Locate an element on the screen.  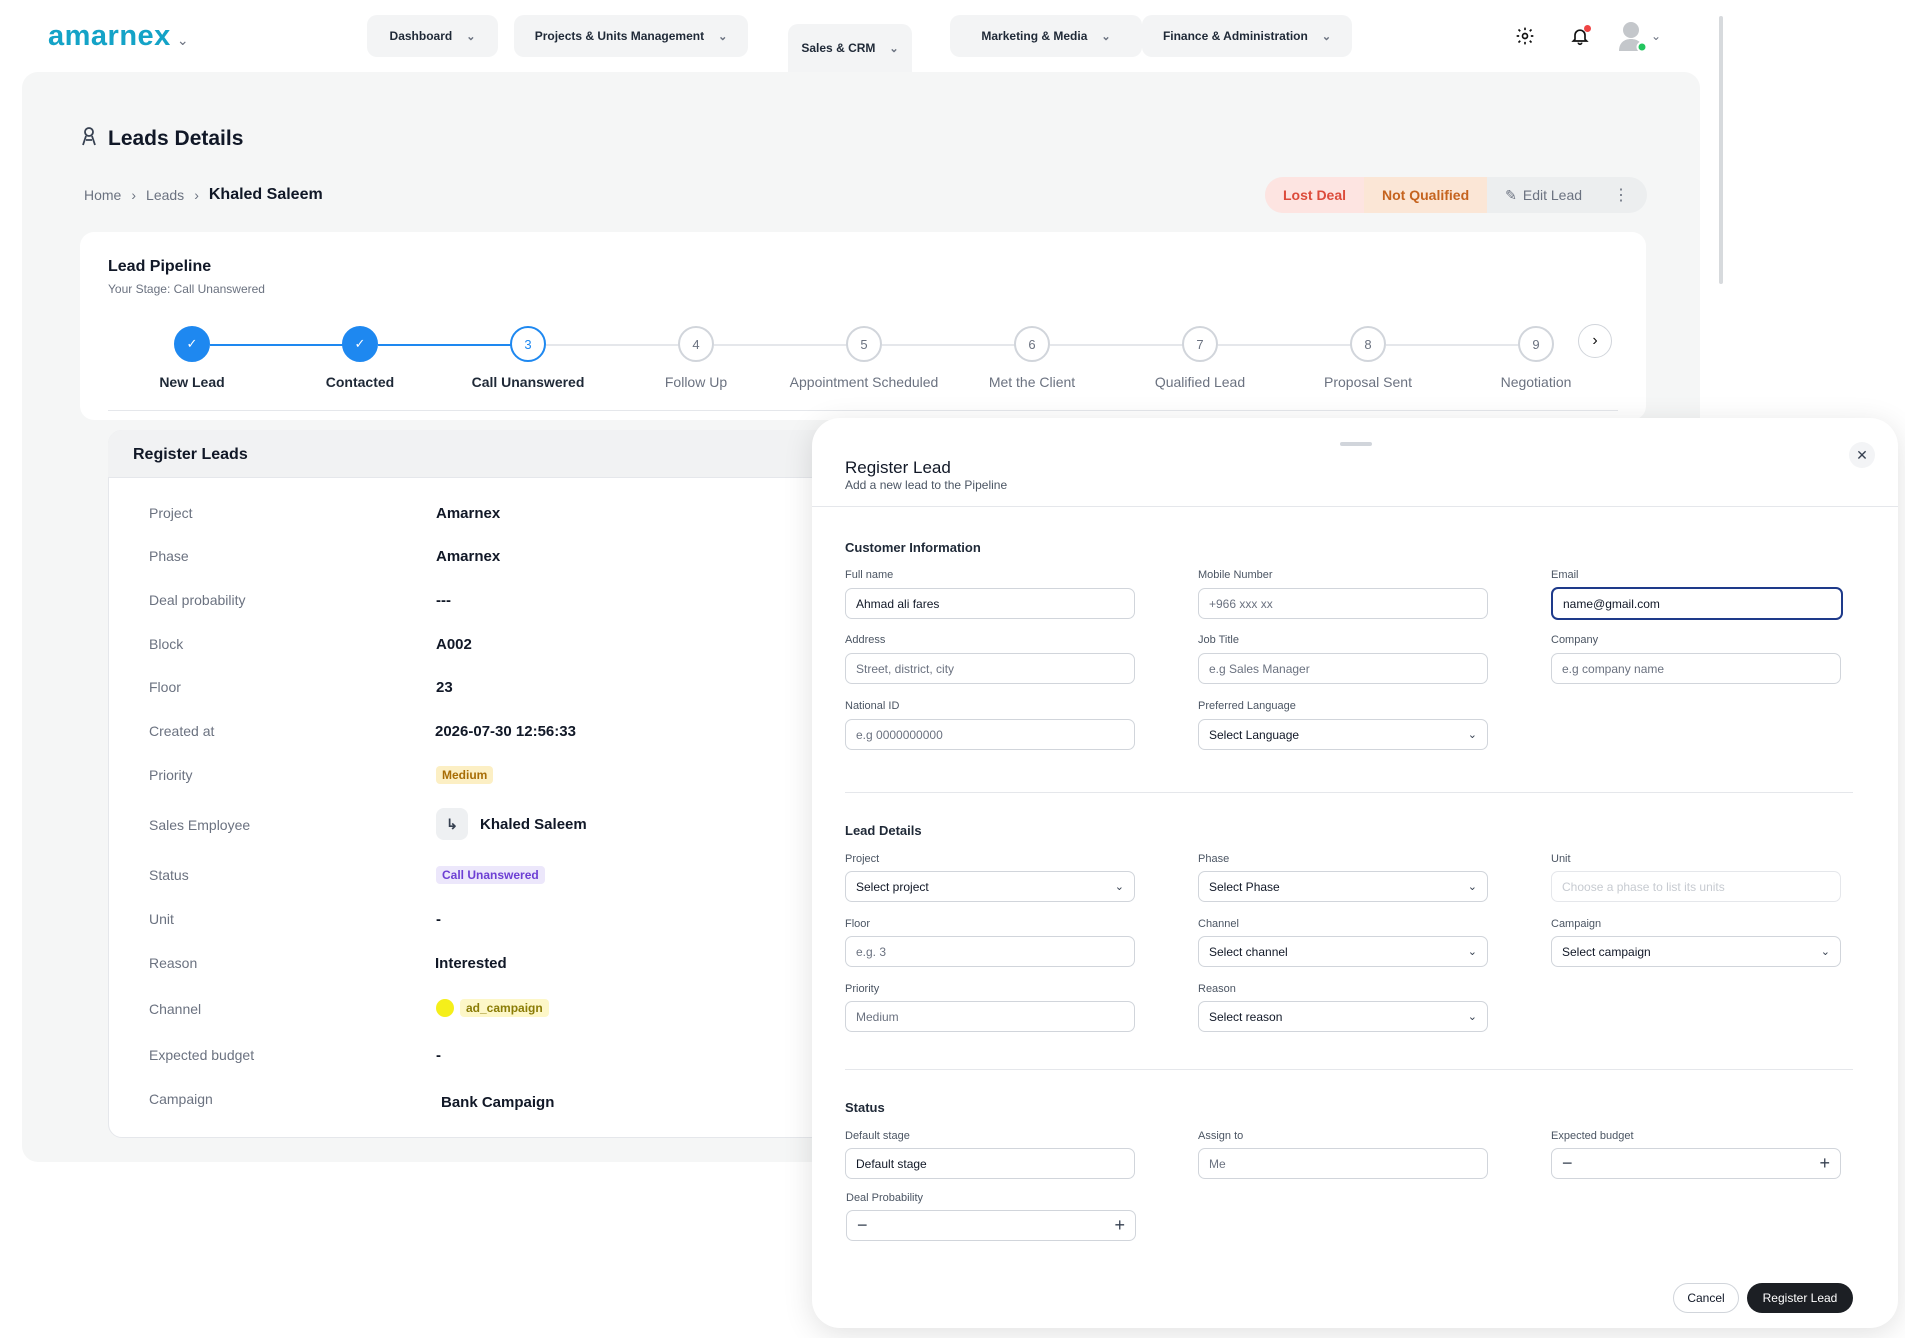
pipeline-step-call-unanswered: 3 Call Unanswered is located at coordinates (528, 358).